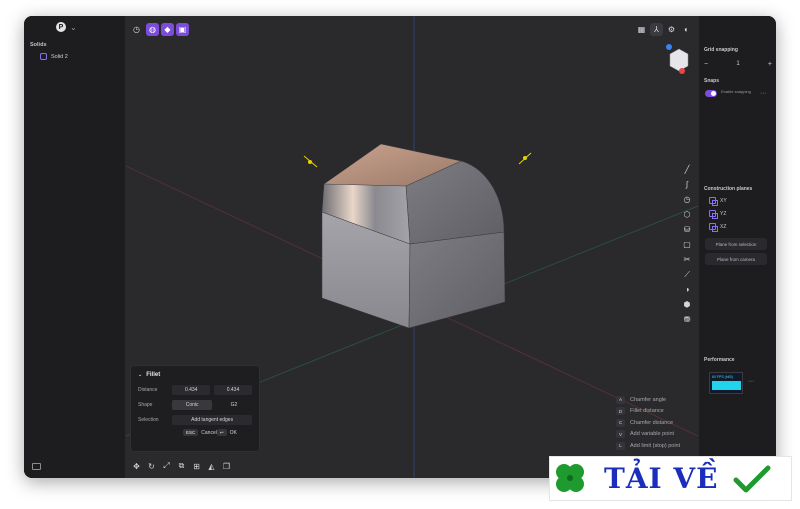 This screenshot has width=800, height=509. I want to click on grid-plus-button: +, so click(770, 64).